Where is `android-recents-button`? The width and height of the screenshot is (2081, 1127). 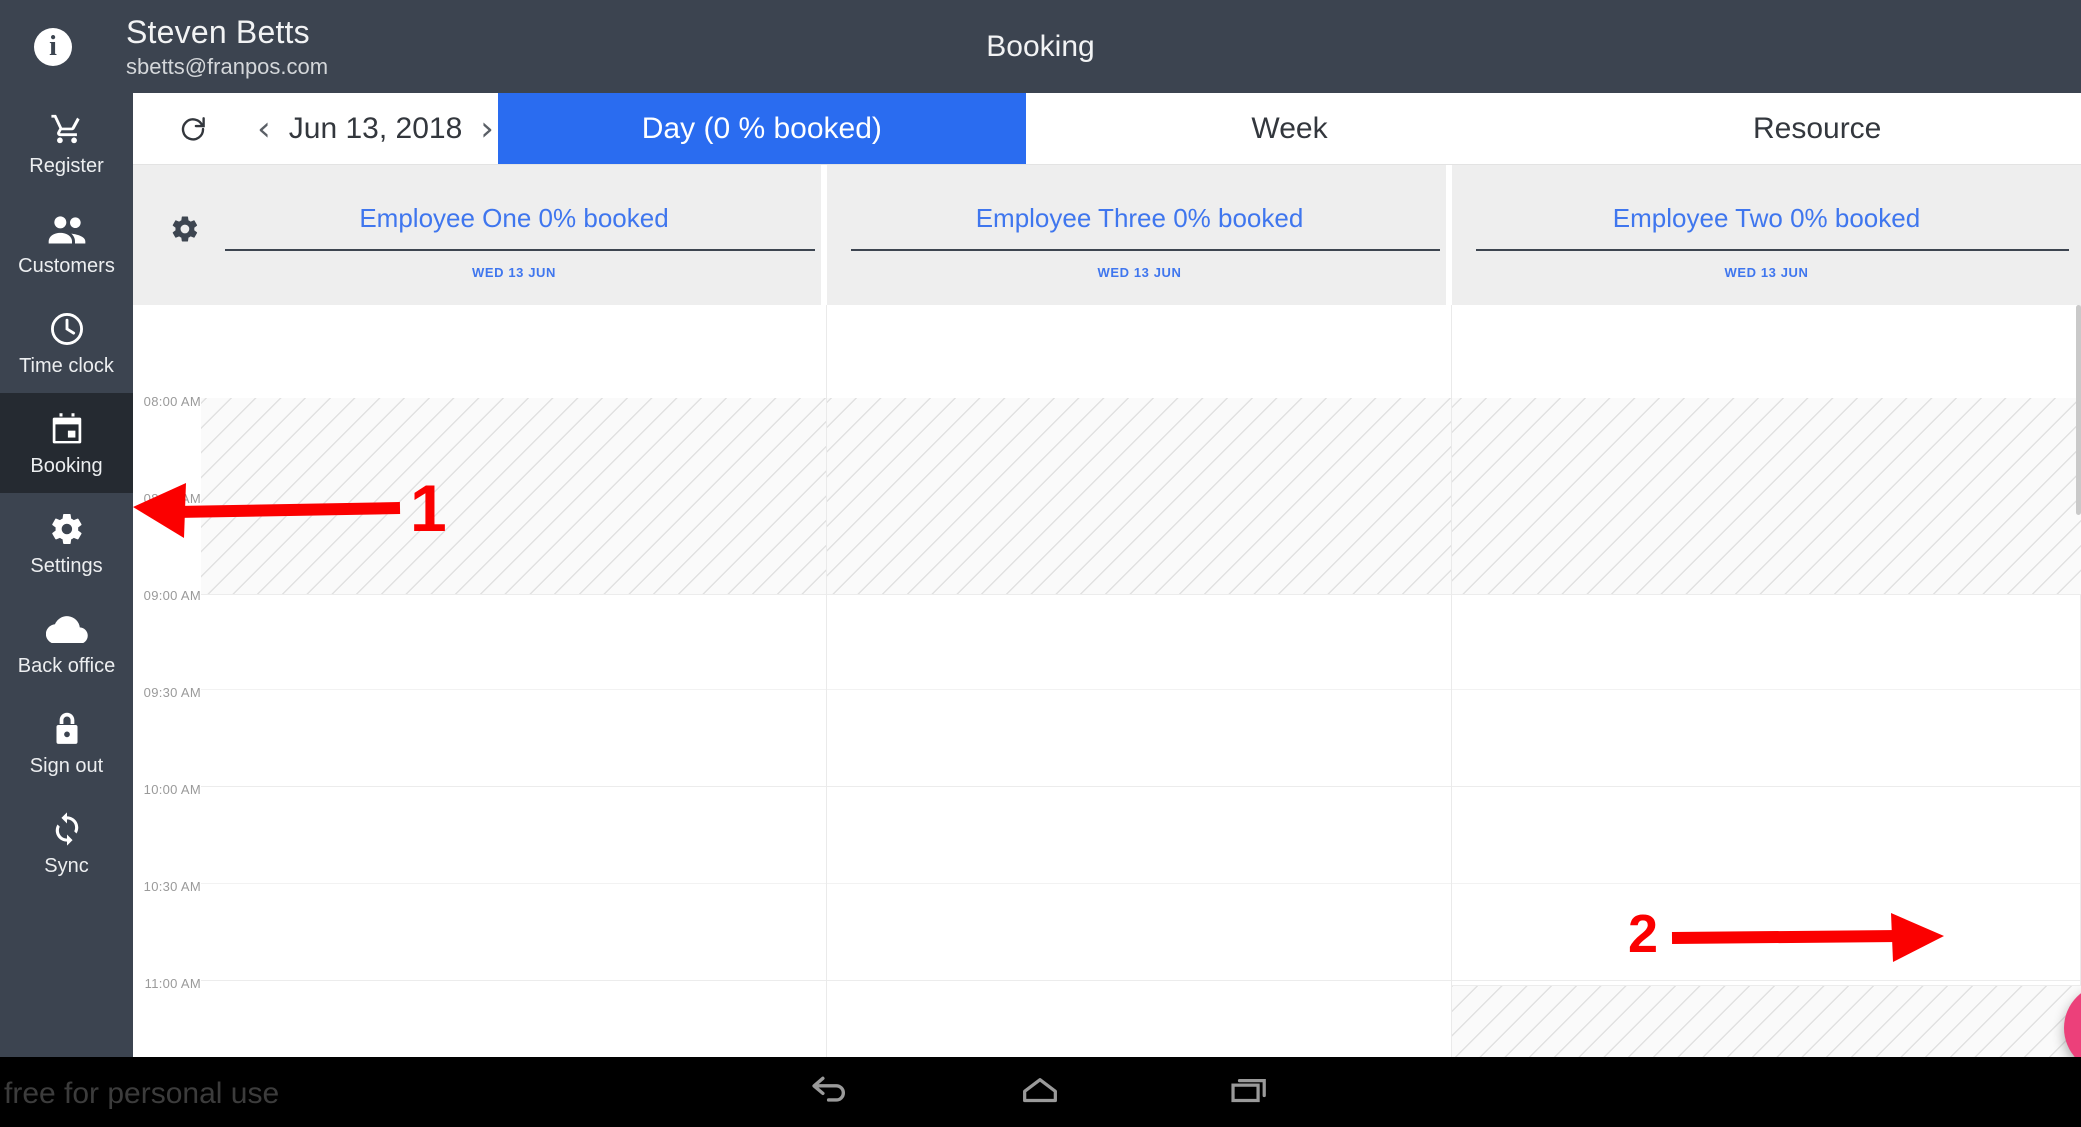 android-recents-button is located at coordinates (1250, 1092).